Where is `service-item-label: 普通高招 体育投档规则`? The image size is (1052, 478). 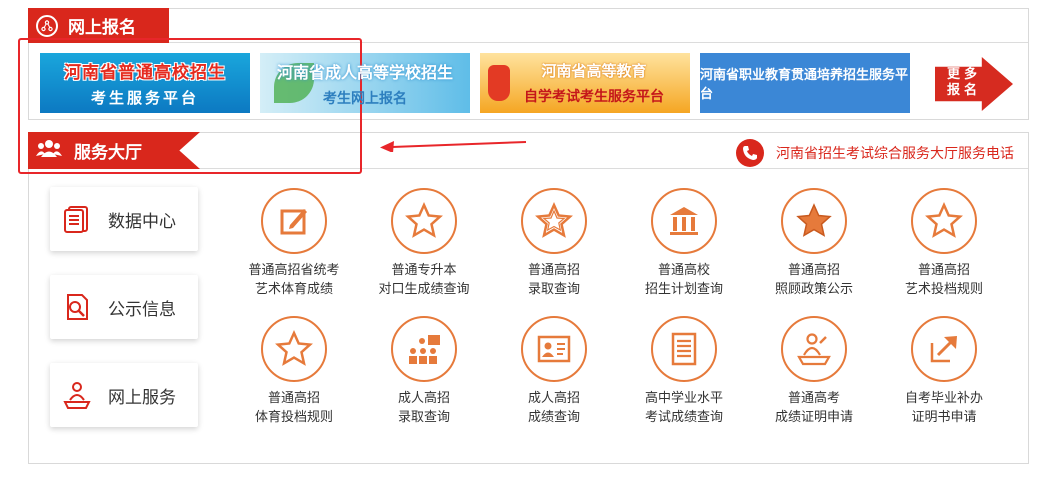
service-item-label: 普通高招 体育投档规则 is located at coordinates (293, 408).